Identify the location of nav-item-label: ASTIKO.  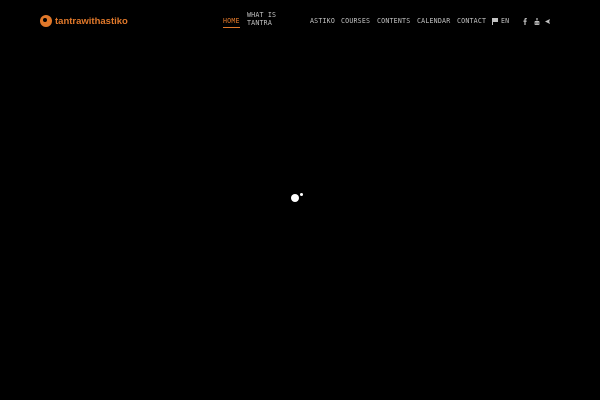
(323, 21).